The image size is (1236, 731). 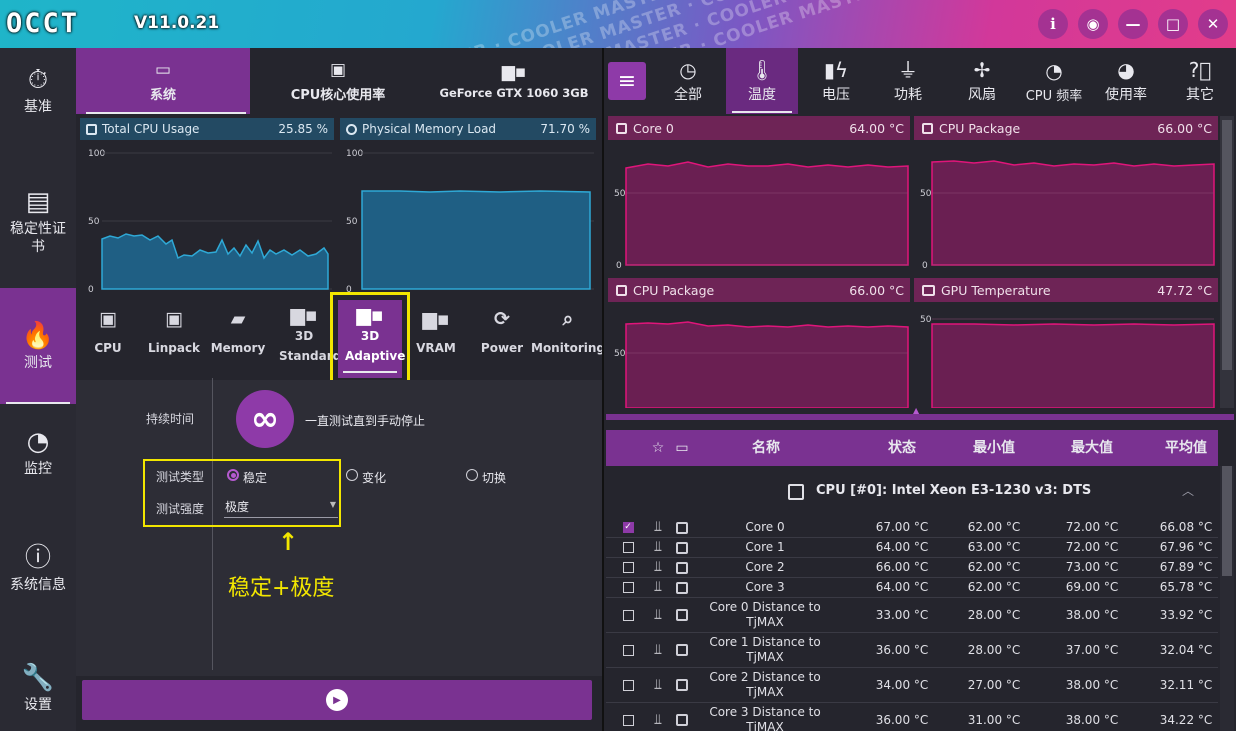 I want to click on cpu-chip-icon: ▣, so click(x=174, y=319).